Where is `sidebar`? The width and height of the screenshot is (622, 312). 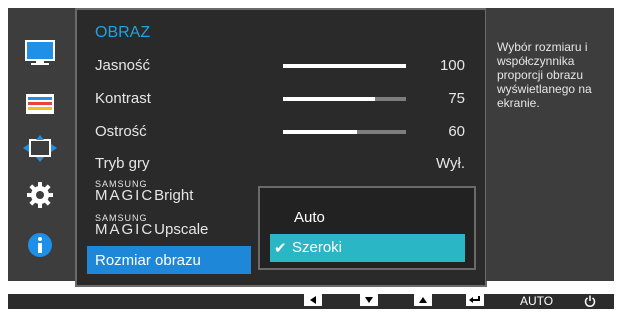 sidebar is located at coordinates (41, 144).